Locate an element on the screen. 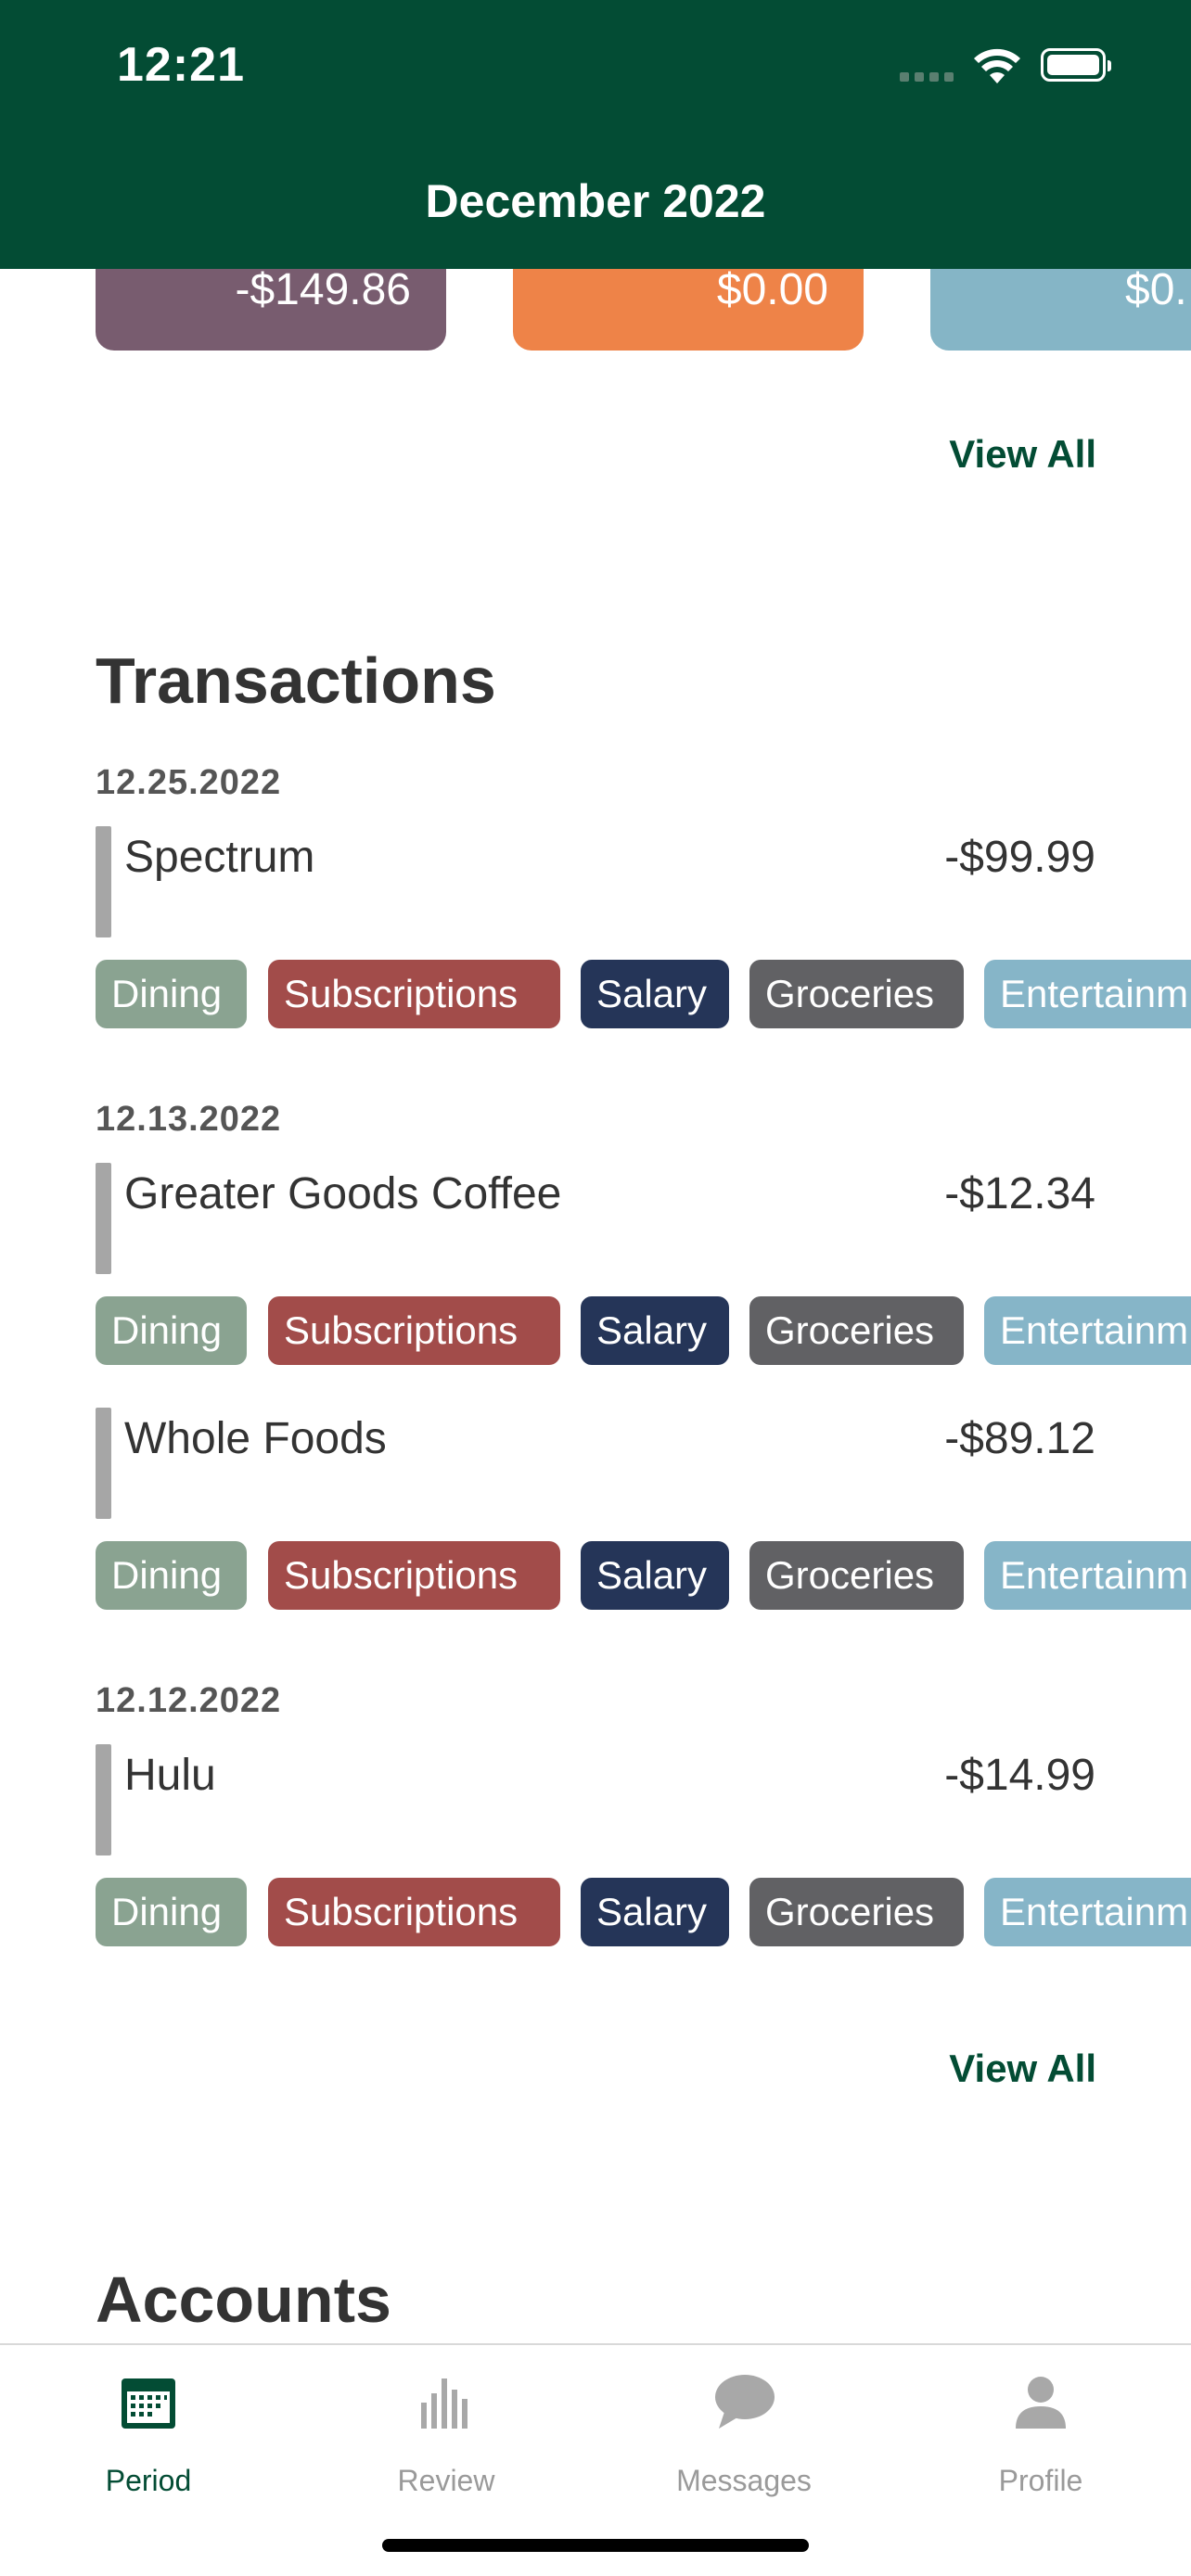 The height and width of the screenshot is (2576, 1191). tab-review: Review is located at coordinates (446, 2438).